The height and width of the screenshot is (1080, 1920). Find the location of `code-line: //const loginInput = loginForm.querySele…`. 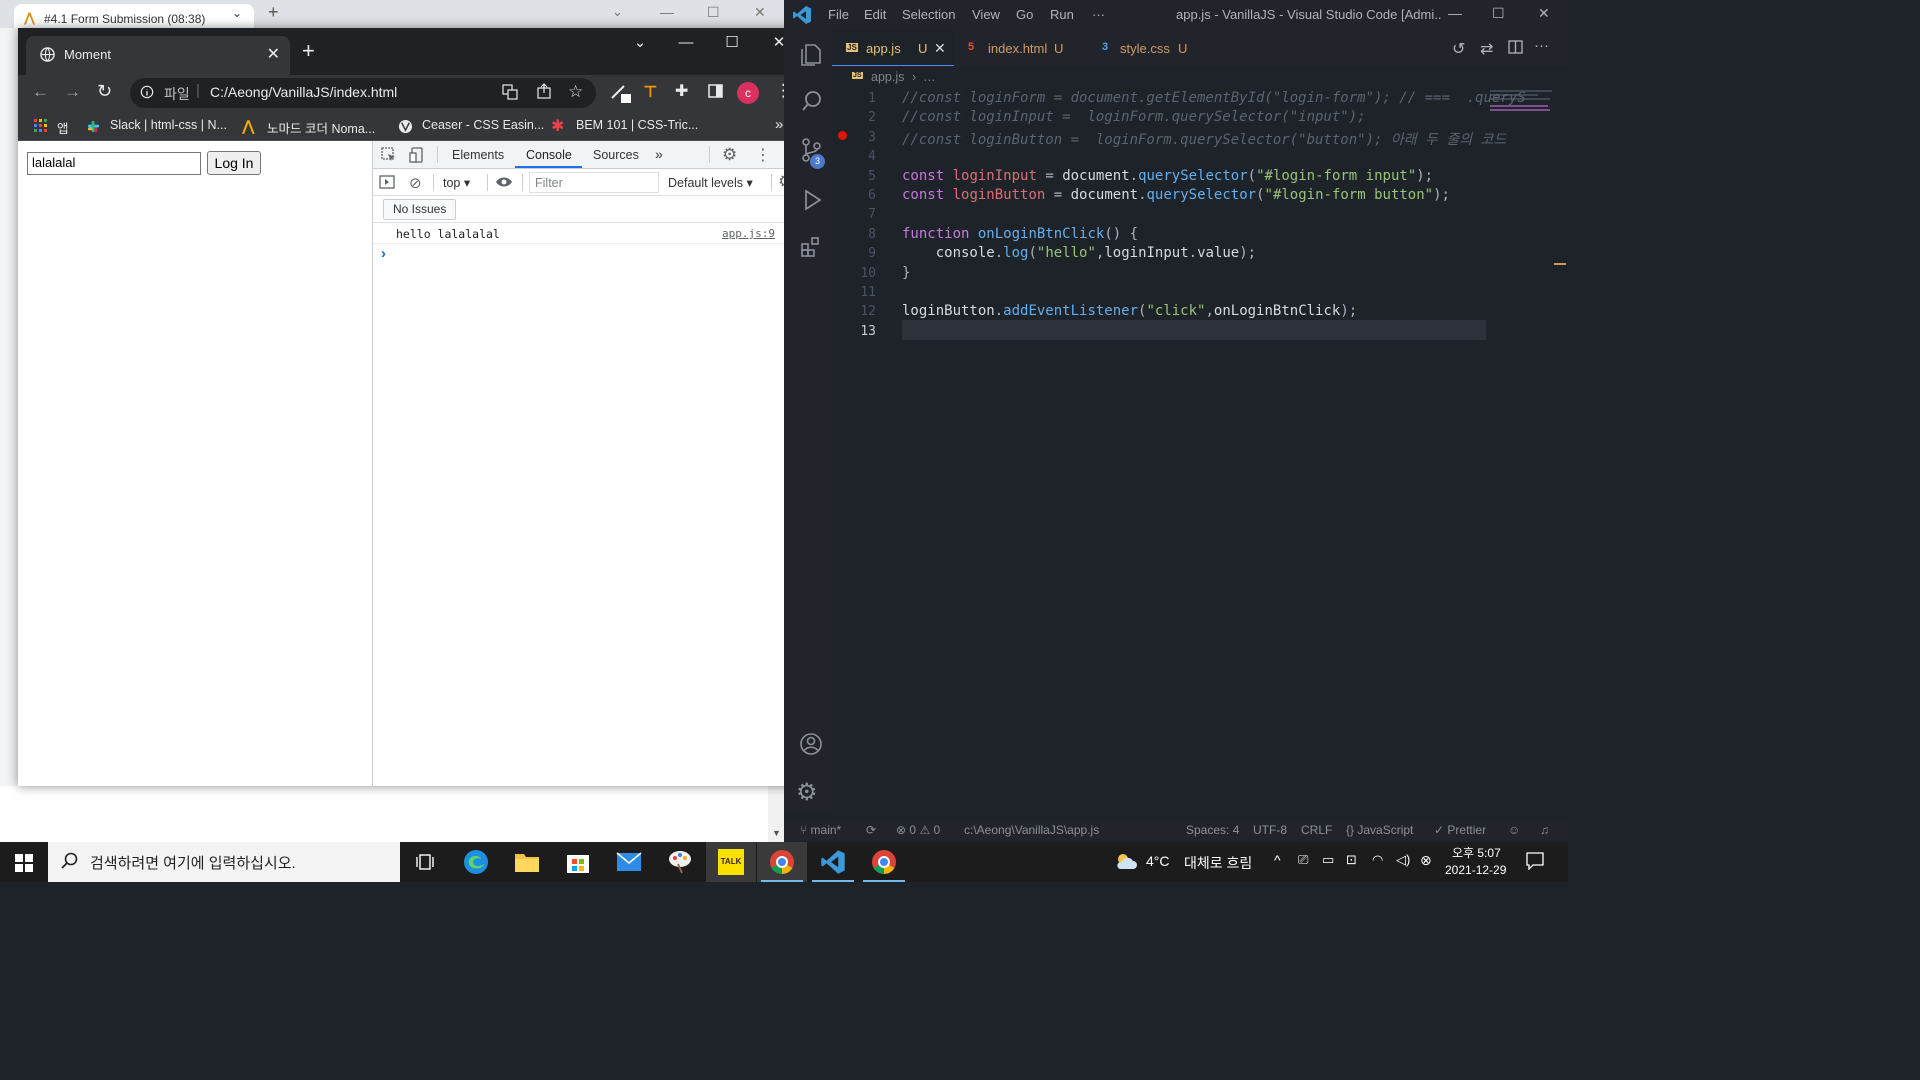

code-line: //const loginInput = loginForm.querySele… is located at coordinates (1134, 117).